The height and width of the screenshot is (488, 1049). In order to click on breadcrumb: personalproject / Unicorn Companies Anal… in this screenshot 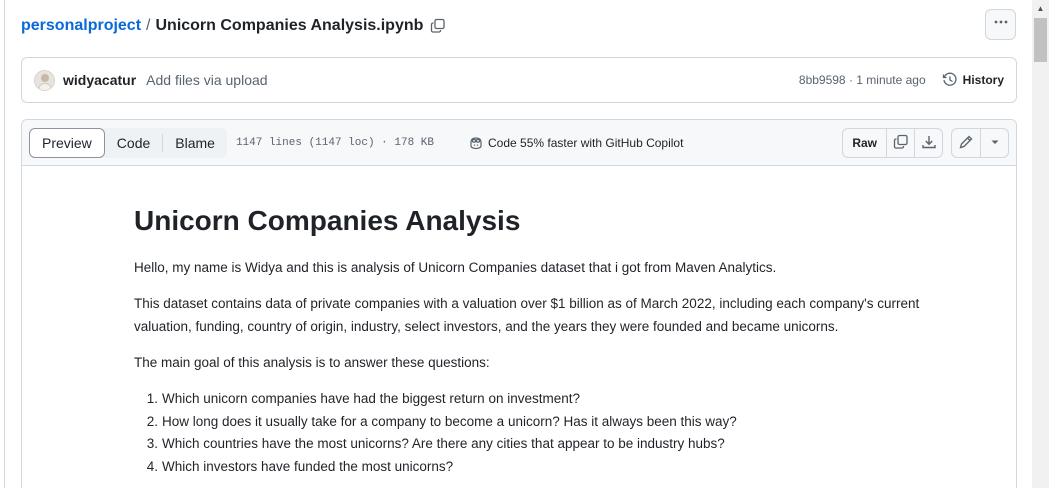, I will do `click(233, 26)`.